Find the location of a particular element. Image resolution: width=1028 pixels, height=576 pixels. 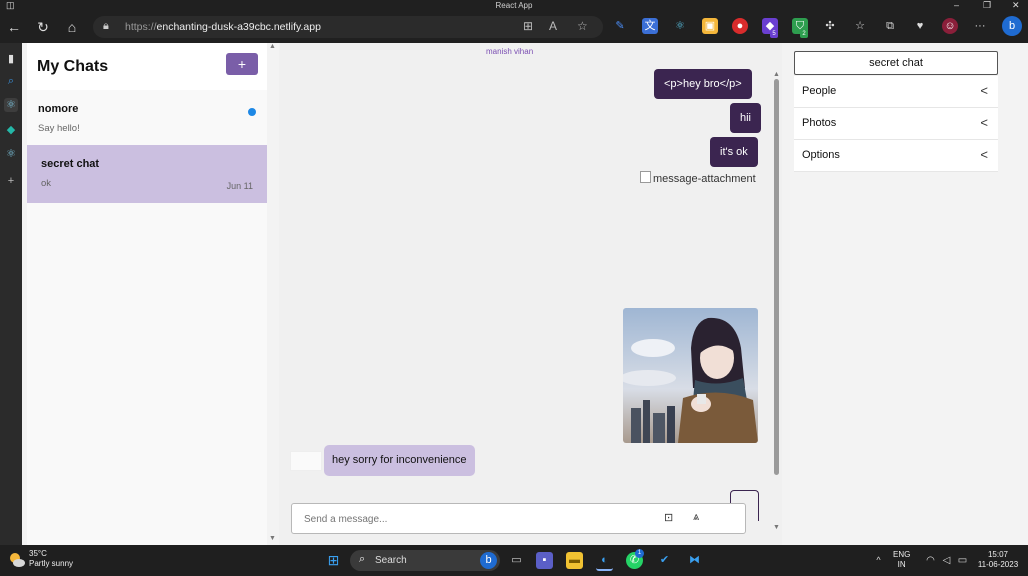

apps-icon: ⊞ is located at coordinates (528, 26).